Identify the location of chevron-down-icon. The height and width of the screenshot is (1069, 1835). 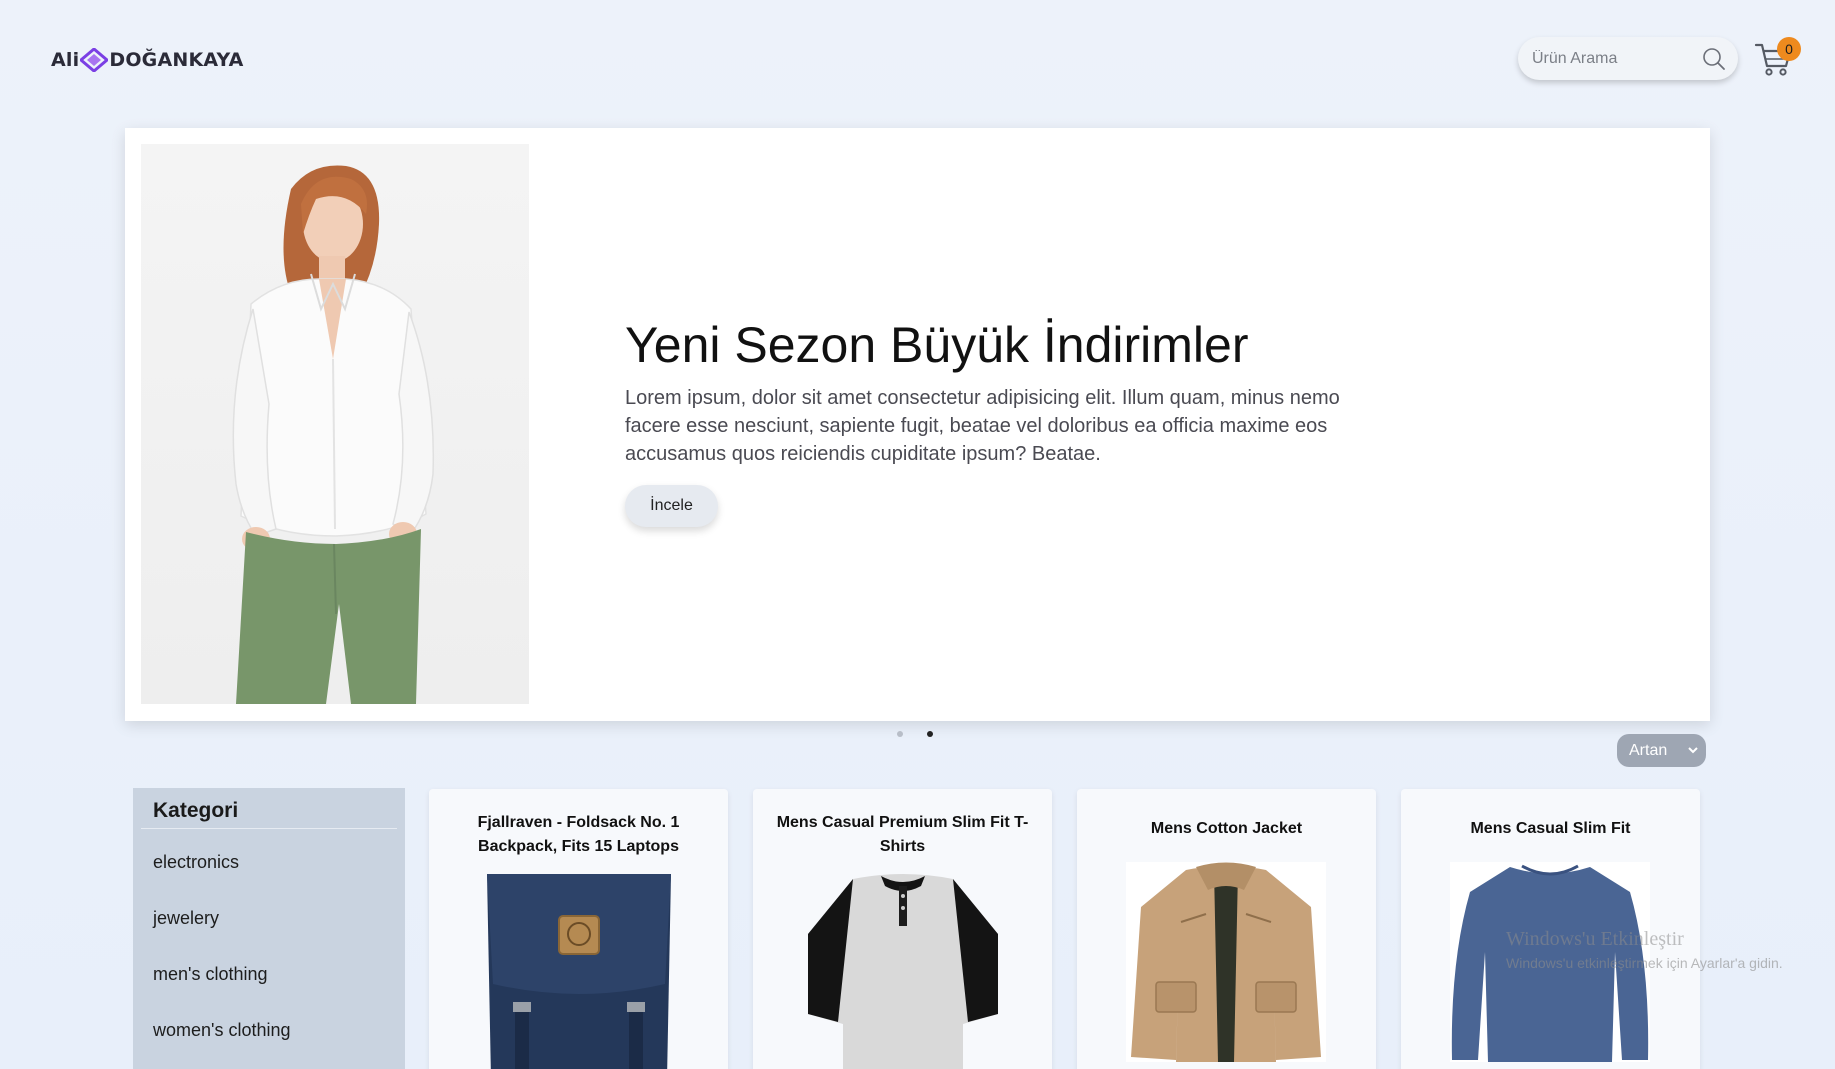
(1693, 750).